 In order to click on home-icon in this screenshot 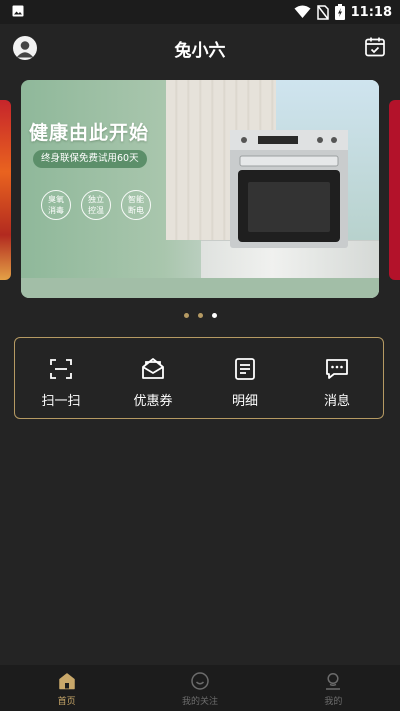, I will do `click(66, 681)`.